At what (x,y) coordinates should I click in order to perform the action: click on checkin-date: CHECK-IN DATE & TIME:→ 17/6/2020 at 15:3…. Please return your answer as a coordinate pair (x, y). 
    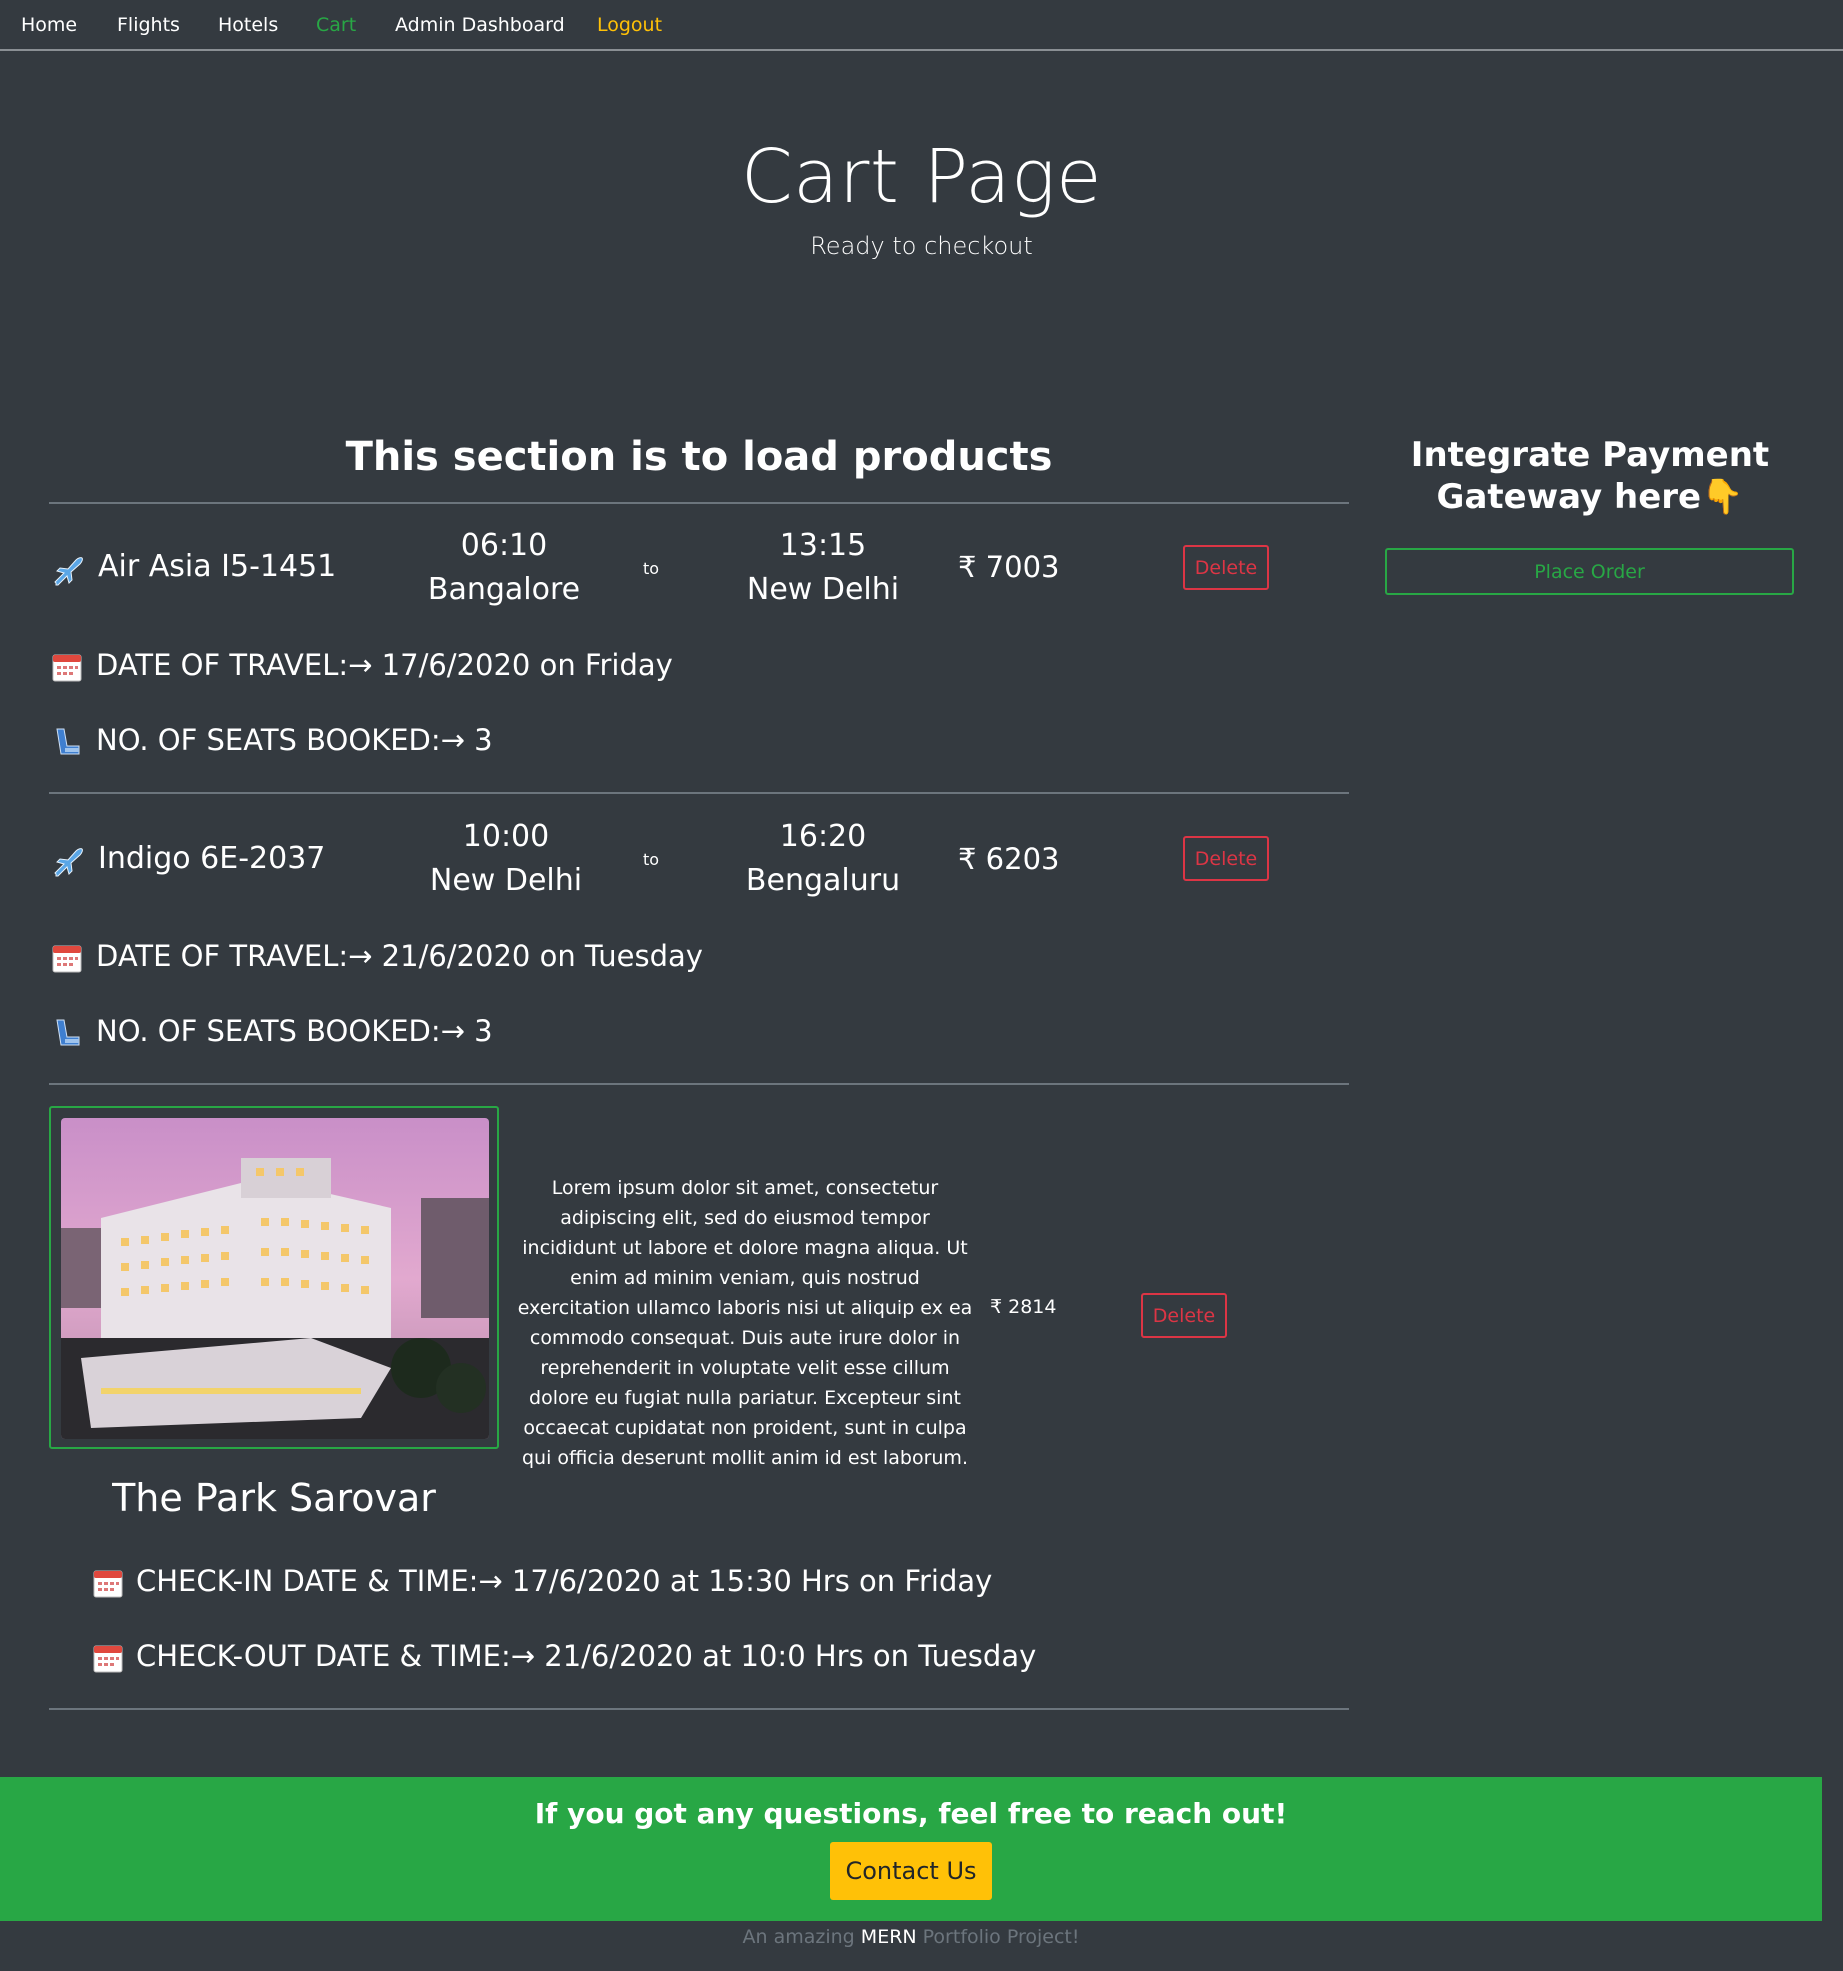
    Looking at the image, I should click on (564, 1581).